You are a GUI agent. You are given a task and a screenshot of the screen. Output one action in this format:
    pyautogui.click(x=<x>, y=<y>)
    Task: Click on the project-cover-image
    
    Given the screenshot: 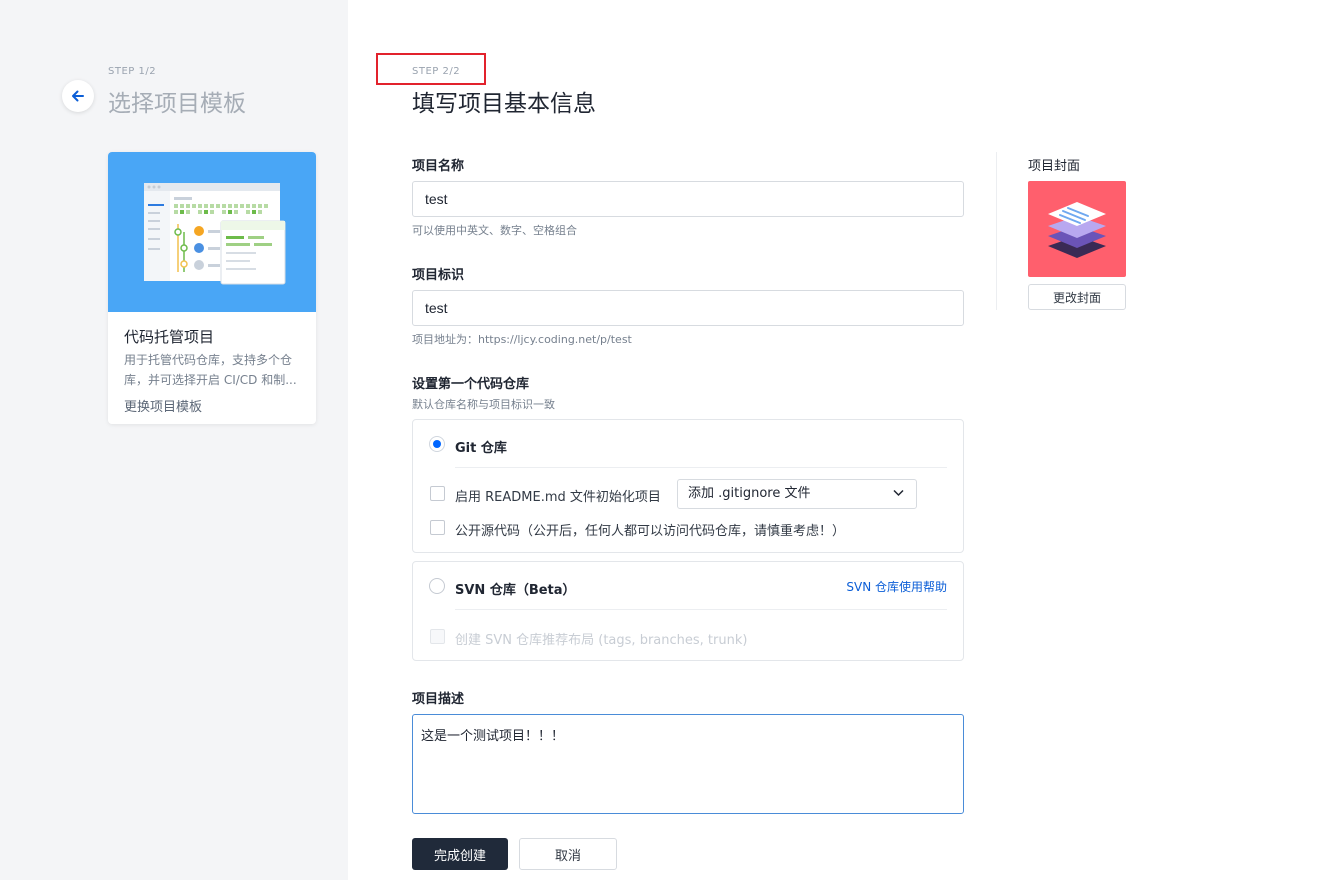 What is the action you would take?
    pyautogui.click(x=1077, y=229)
    